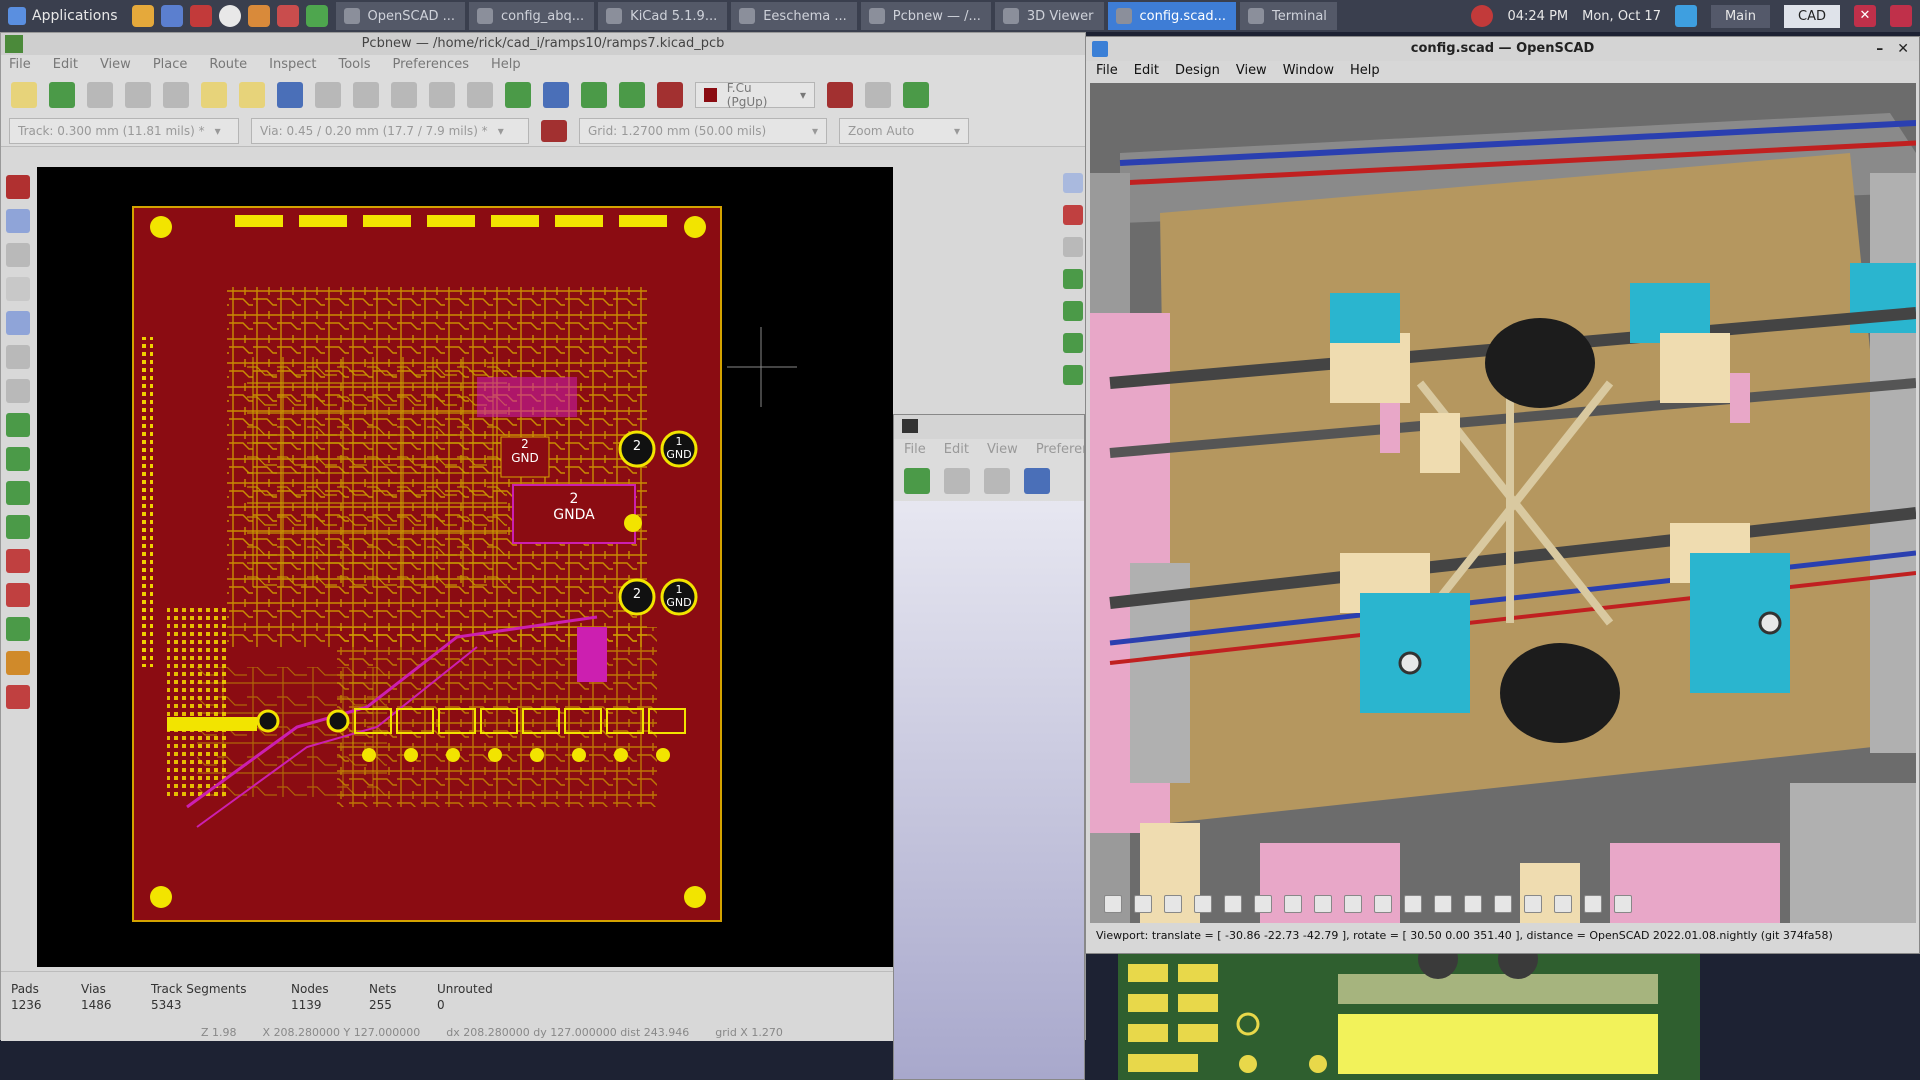  What do you see at coordinates (18, 221) in the screenshot?
I see `grid-toggle-icon` at bounding box center [18, 221].